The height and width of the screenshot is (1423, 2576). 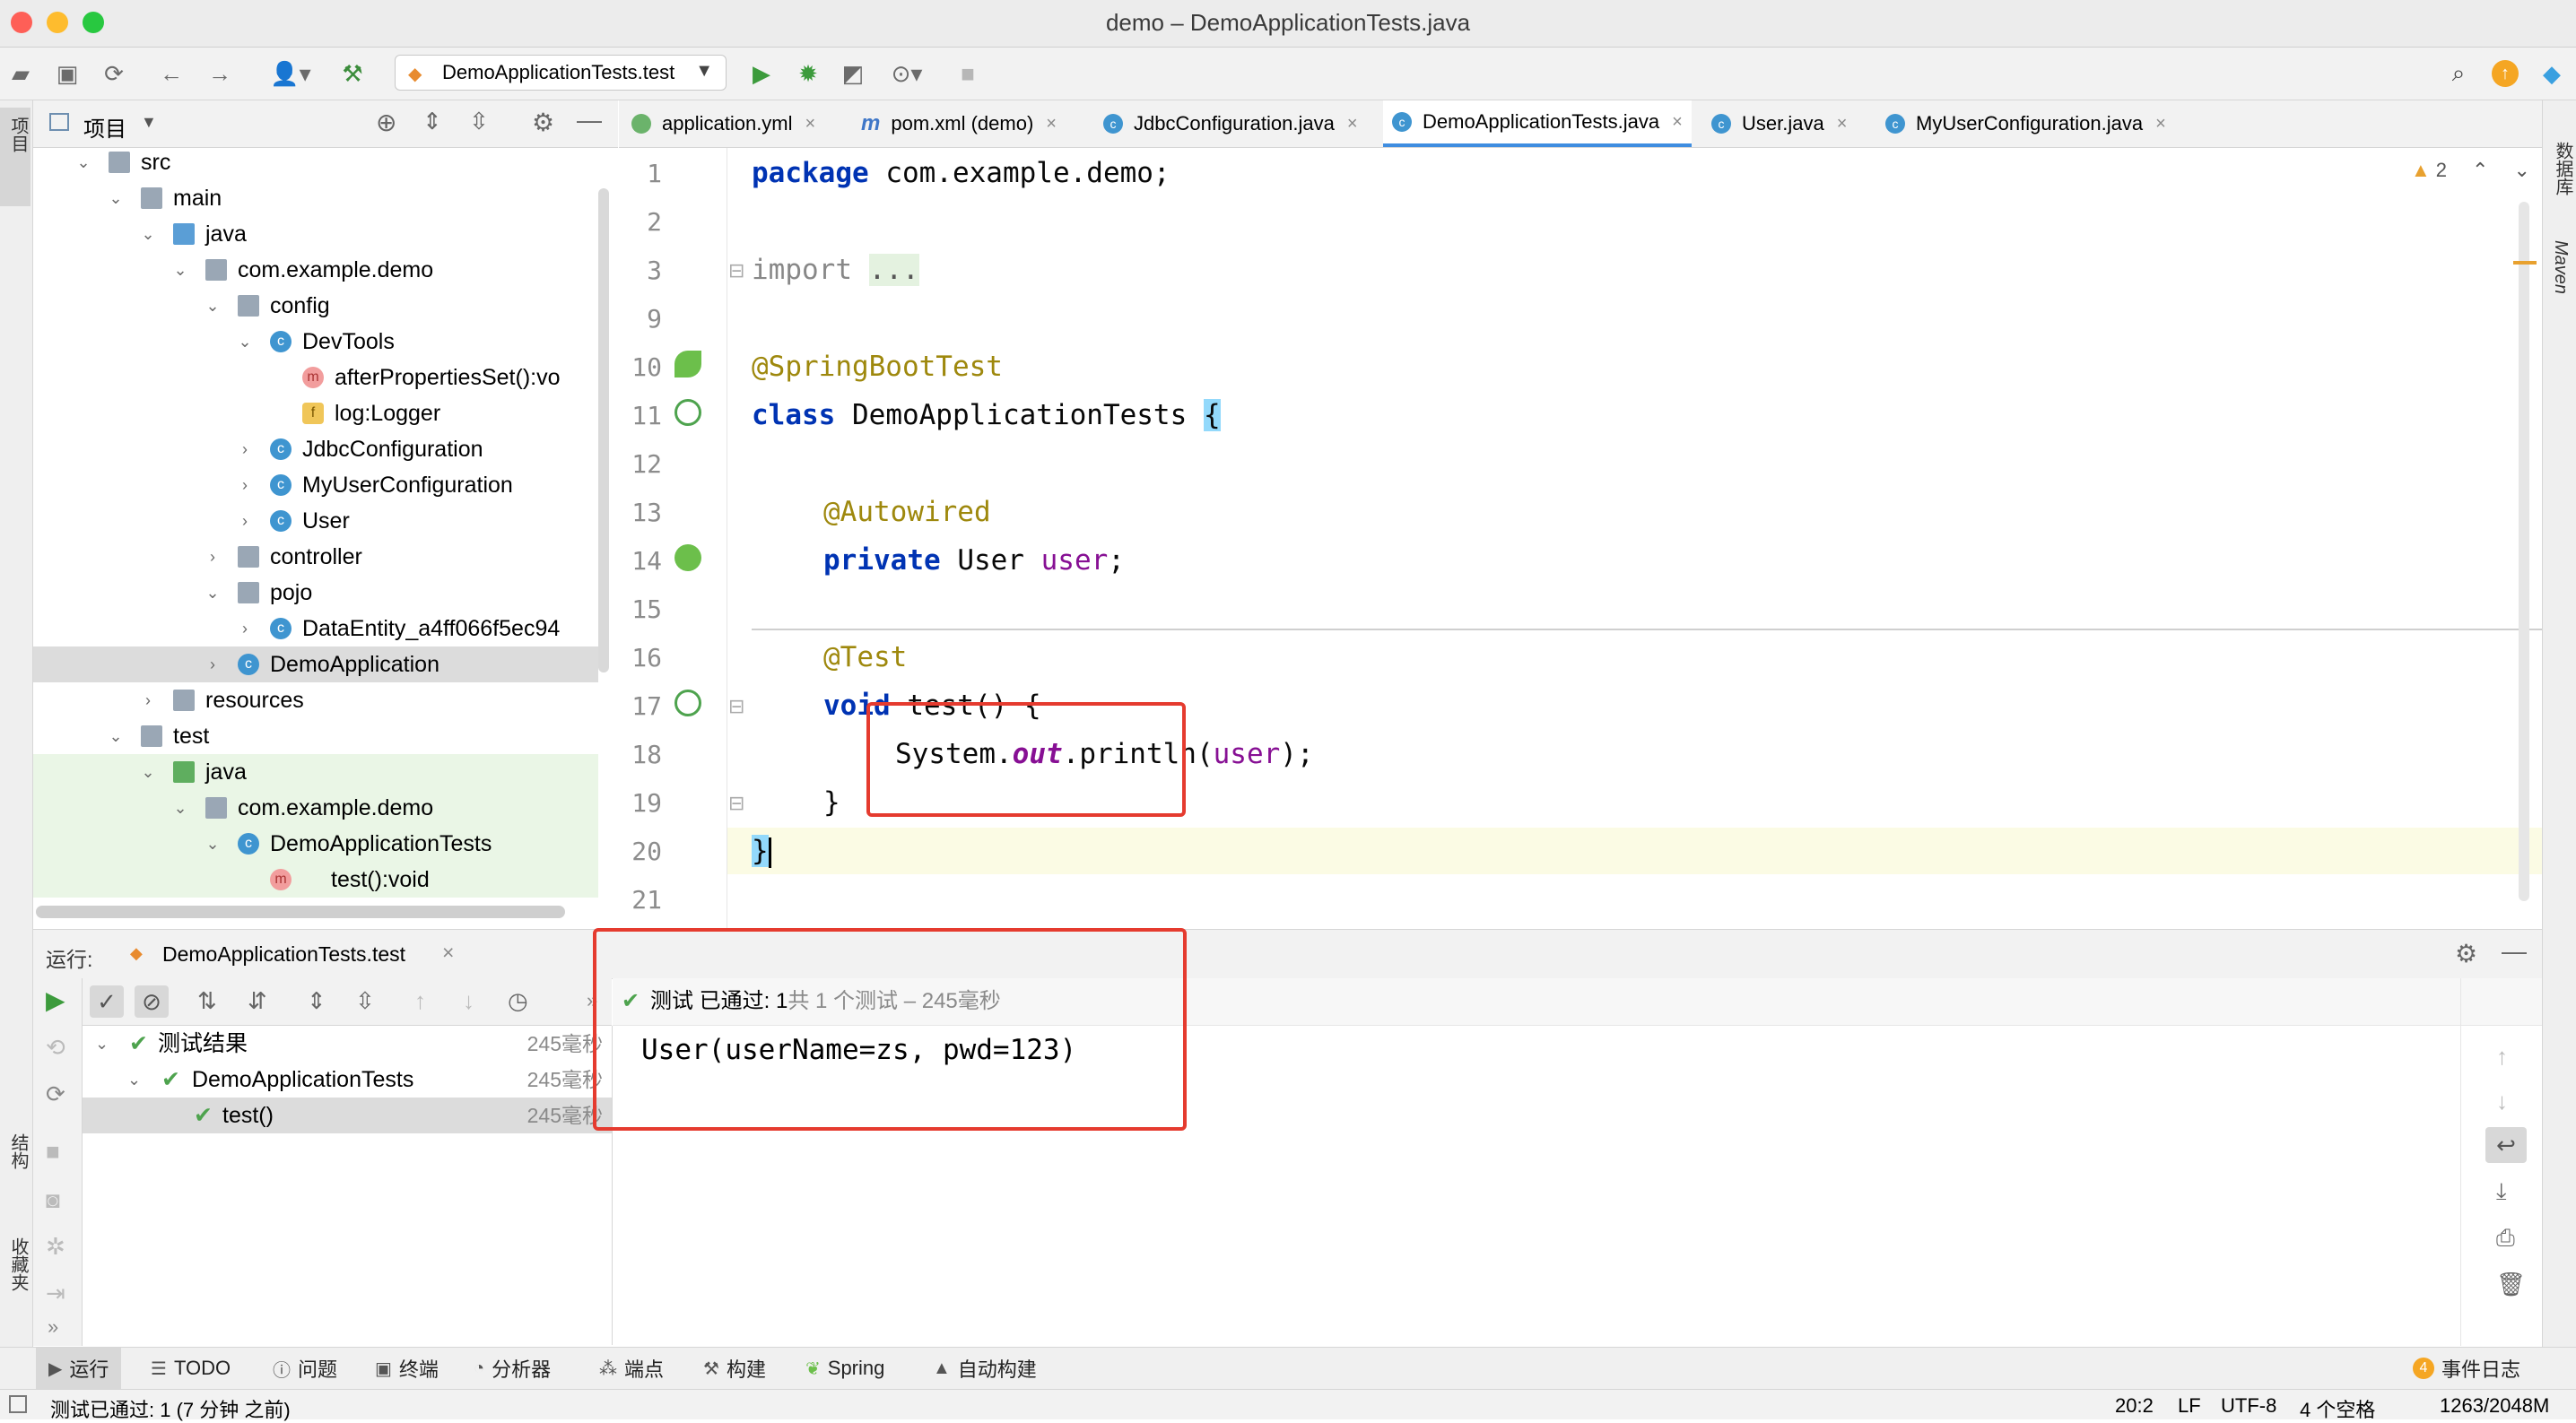 What do you see at coordinates (2134, 1406) in the screenshot?
I see `caret-position: 20:2` at bounding box center [2134, 1406].